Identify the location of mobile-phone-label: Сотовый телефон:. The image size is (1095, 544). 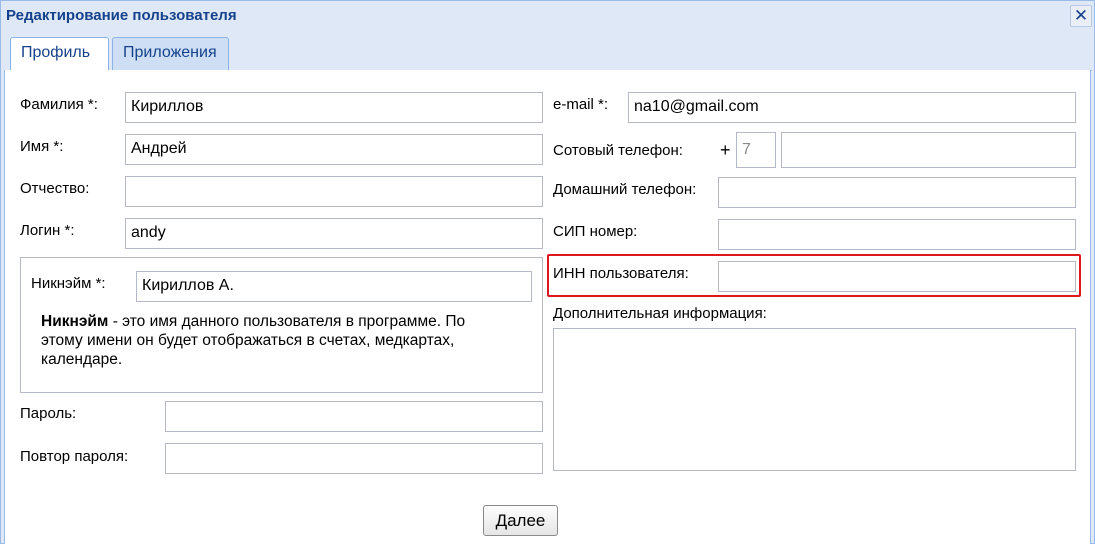
(618, 150).